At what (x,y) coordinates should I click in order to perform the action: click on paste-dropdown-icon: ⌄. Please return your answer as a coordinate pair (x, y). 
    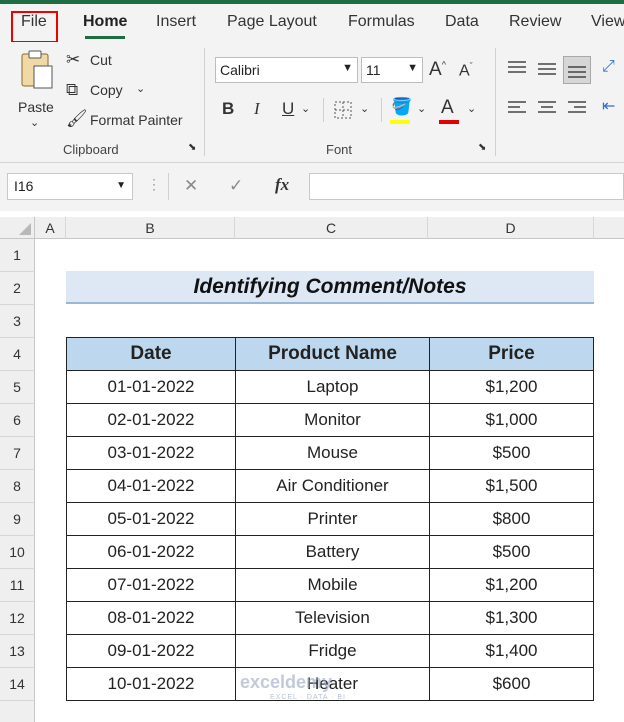
    Looking at the image, I should click on (34, 122).